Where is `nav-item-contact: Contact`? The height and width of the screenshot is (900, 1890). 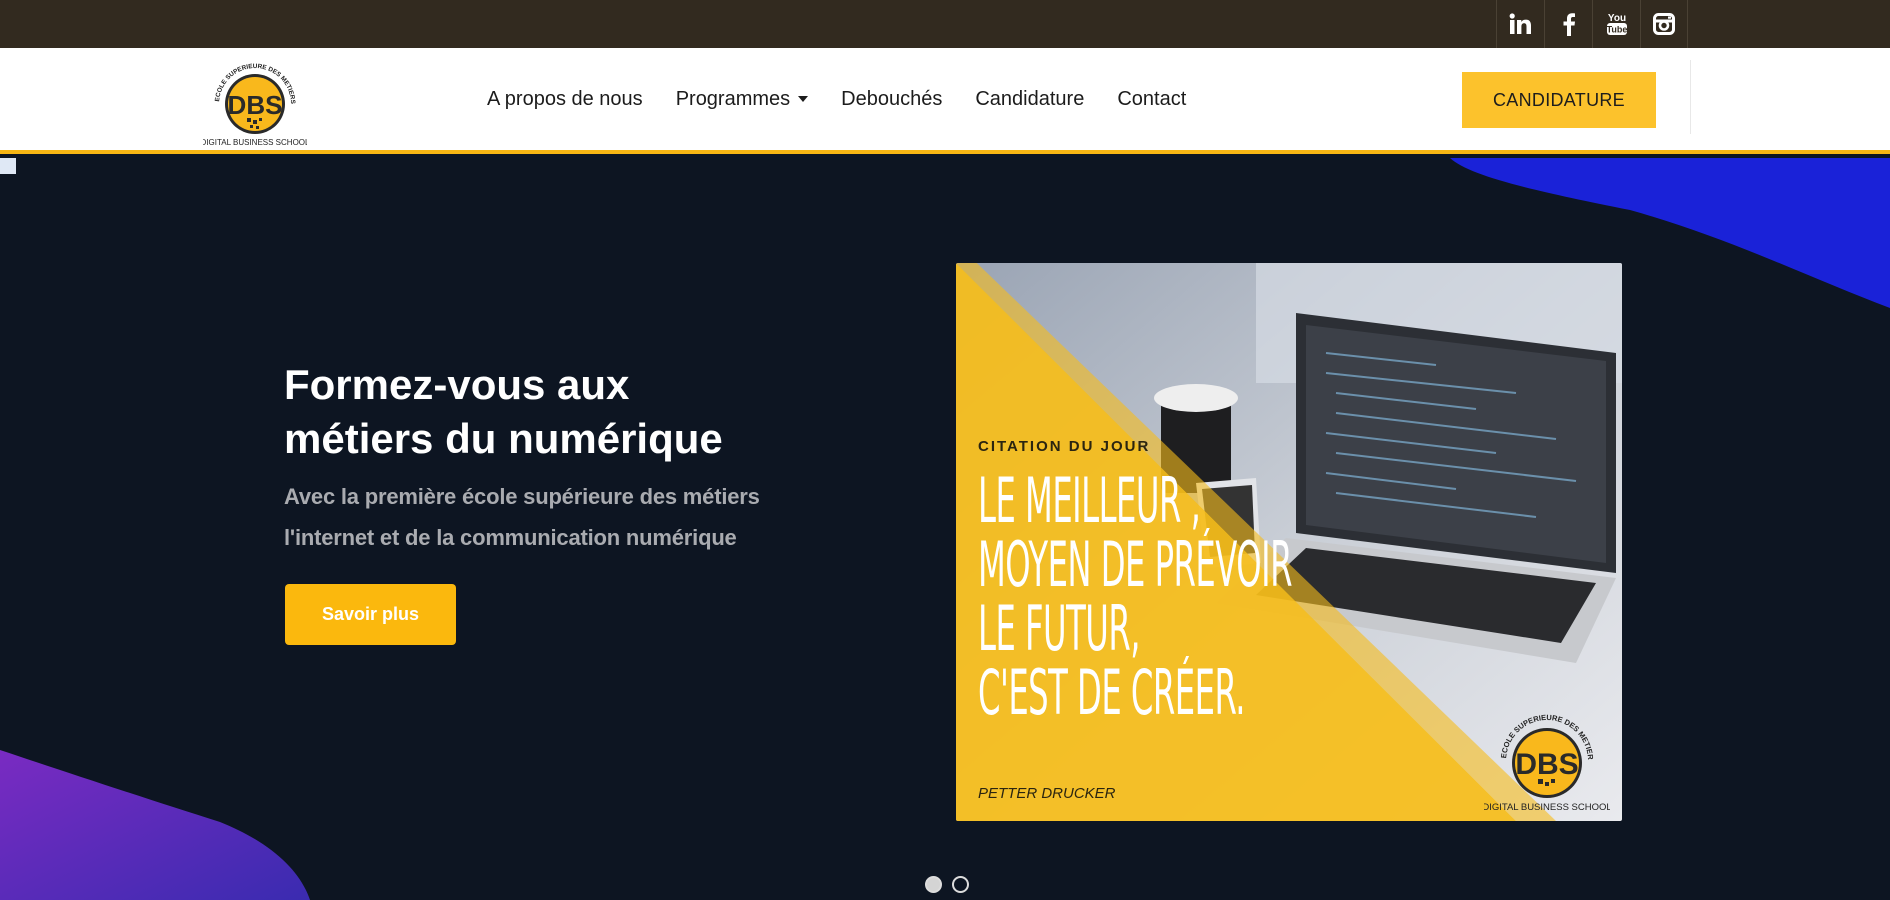 nav-item-contact: Contact is located at coordinates (1151, 99).